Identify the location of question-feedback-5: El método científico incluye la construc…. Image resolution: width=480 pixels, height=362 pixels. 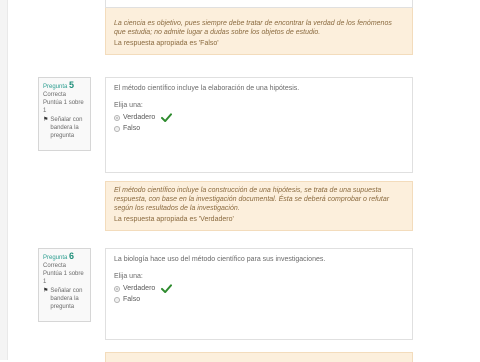
(259, 206).